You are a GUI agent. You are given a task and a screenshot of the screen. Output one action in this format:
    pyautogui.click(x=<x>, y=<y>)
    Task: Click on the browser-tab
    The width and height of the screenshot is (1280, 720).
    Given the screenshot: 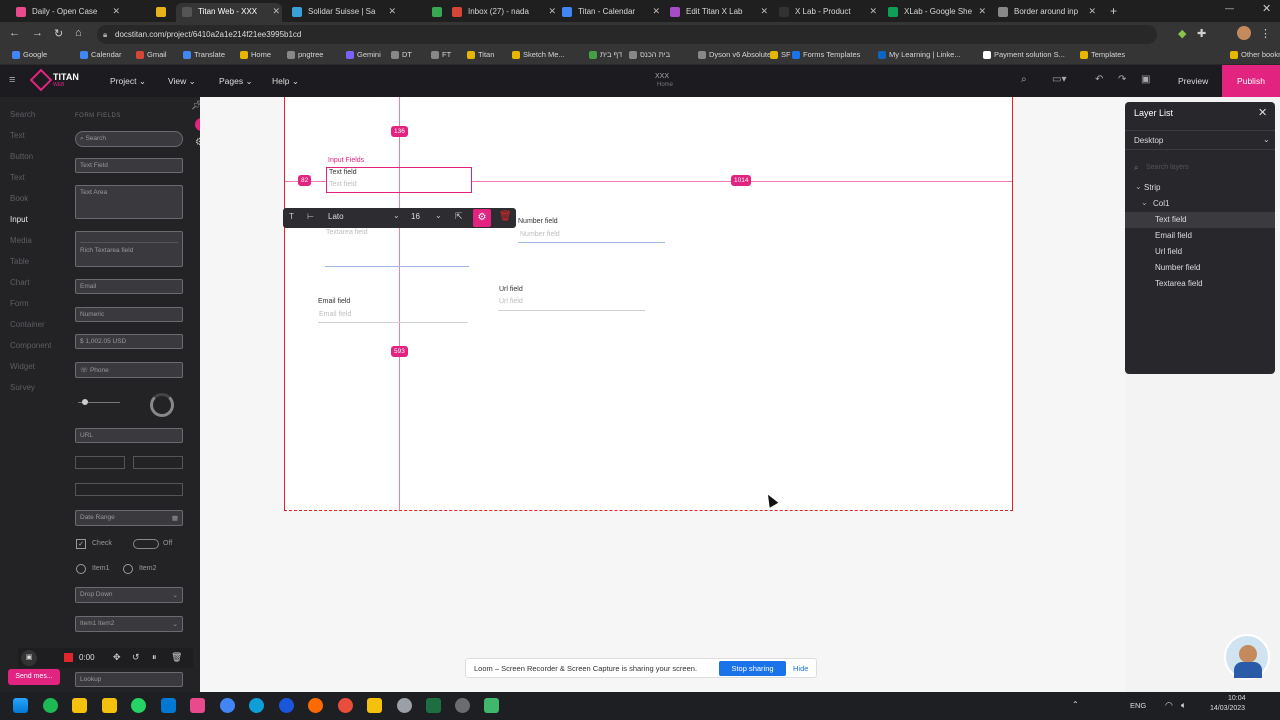 What is the action you would take?
    pyautogui.click(x=437, y=12)
    